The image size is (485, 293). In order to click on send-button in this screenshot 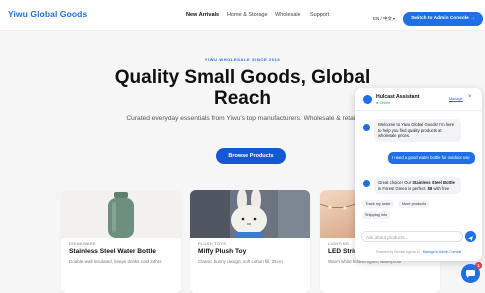, I will do `click(470, 236)`.